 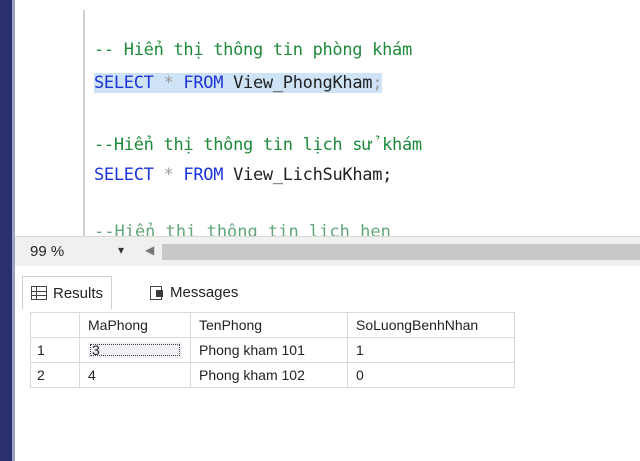 I want to click on grid-cell: 4, so click(x=135, y=375).